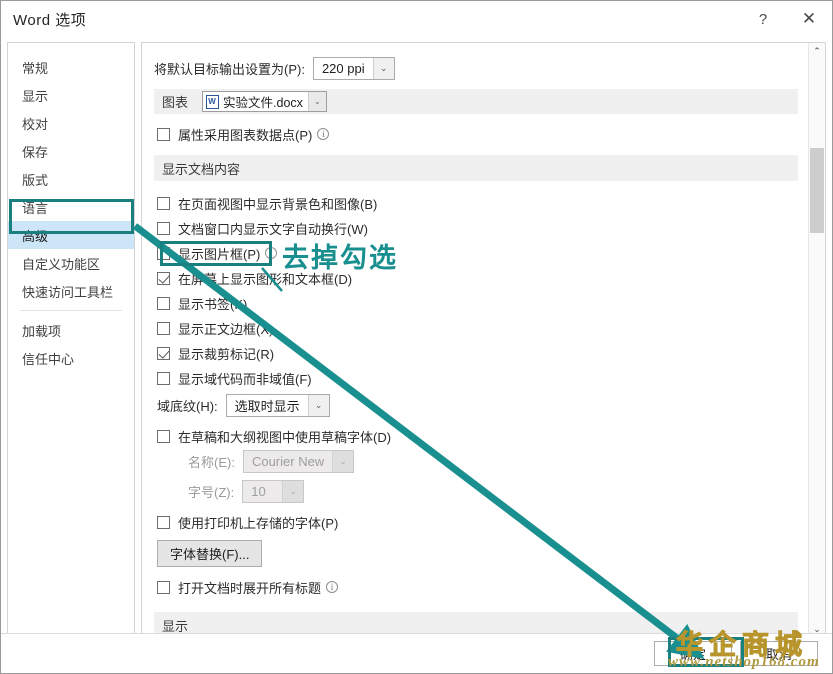 This screenshot has height=674, width=833. I want to click on chart-datapoint-label: 属性采用图表数据点(P), so click(245, 135).